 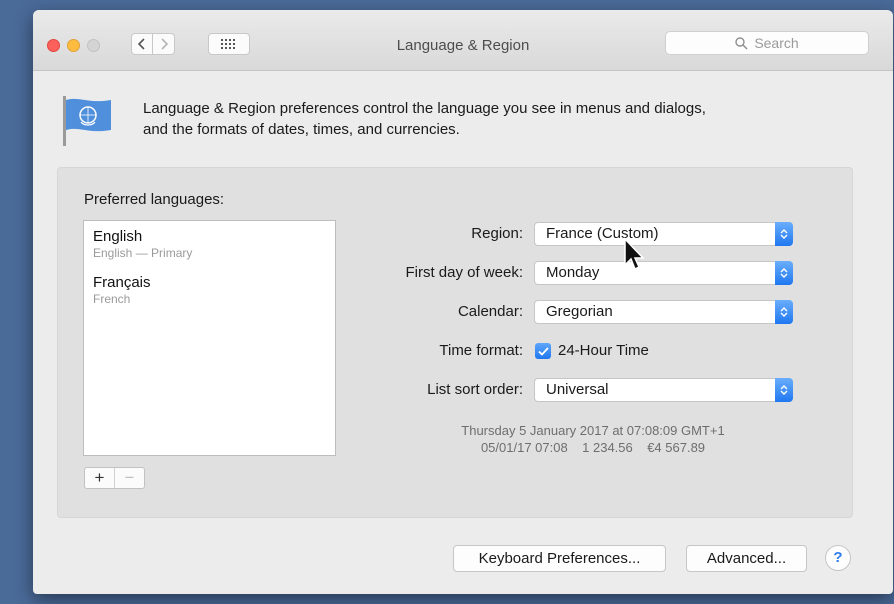 I want to click on region-label: Region:, so click(x=497, y=233).